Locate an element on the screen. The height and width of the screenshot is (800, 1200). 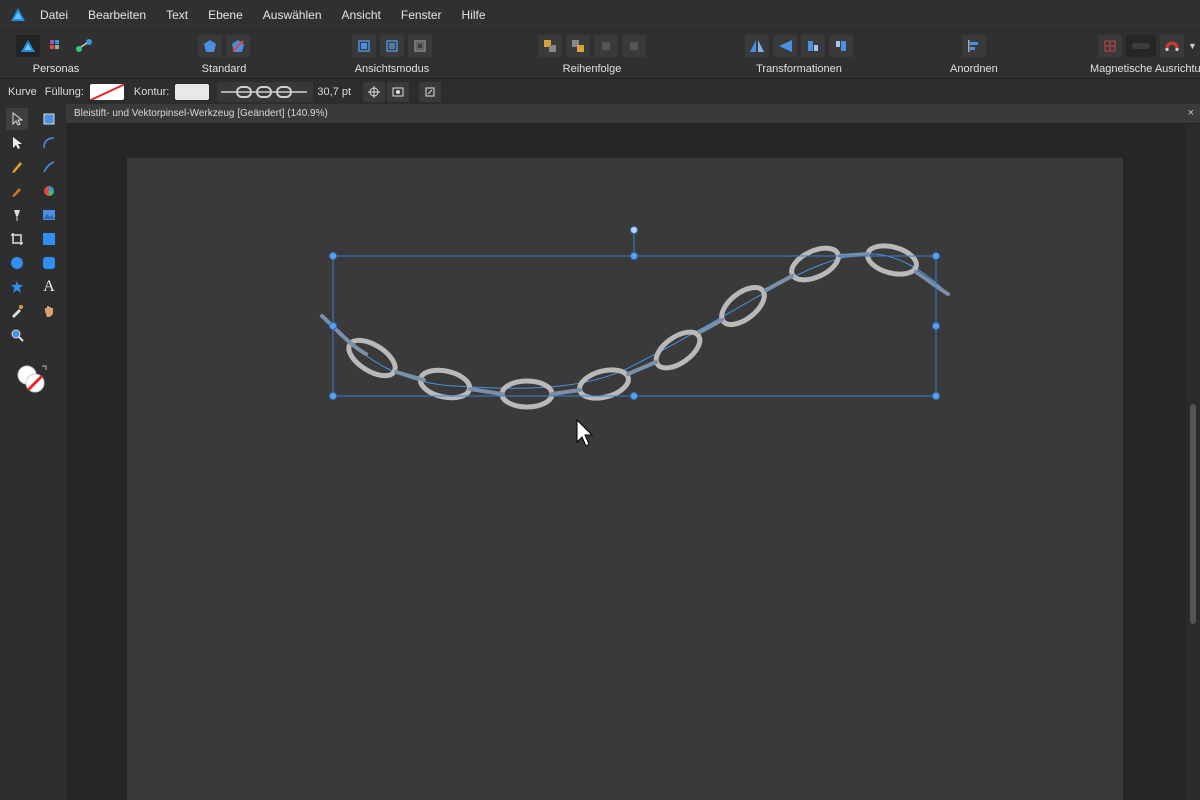
magnet-icon is located at coordinates (1172, 46).